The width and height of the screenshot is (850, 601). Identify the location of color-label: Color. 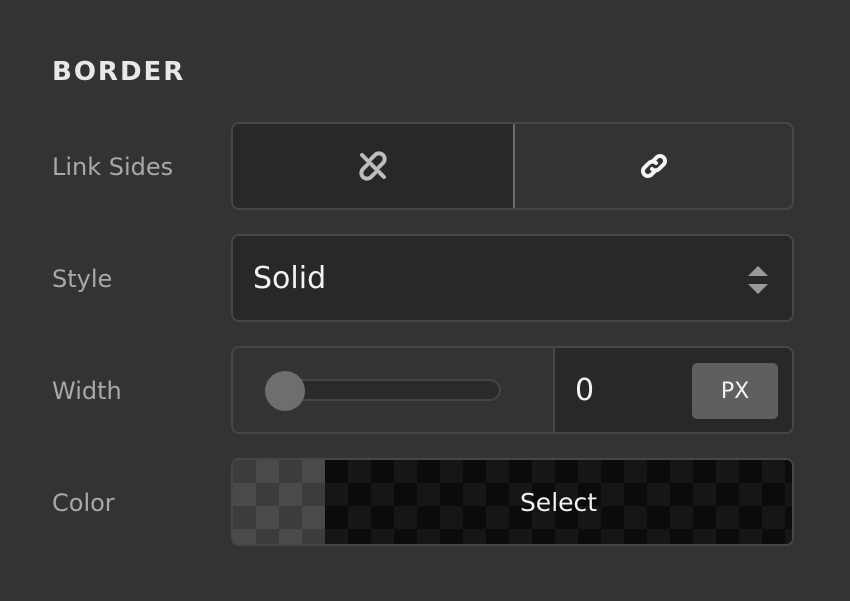
(83, 503).